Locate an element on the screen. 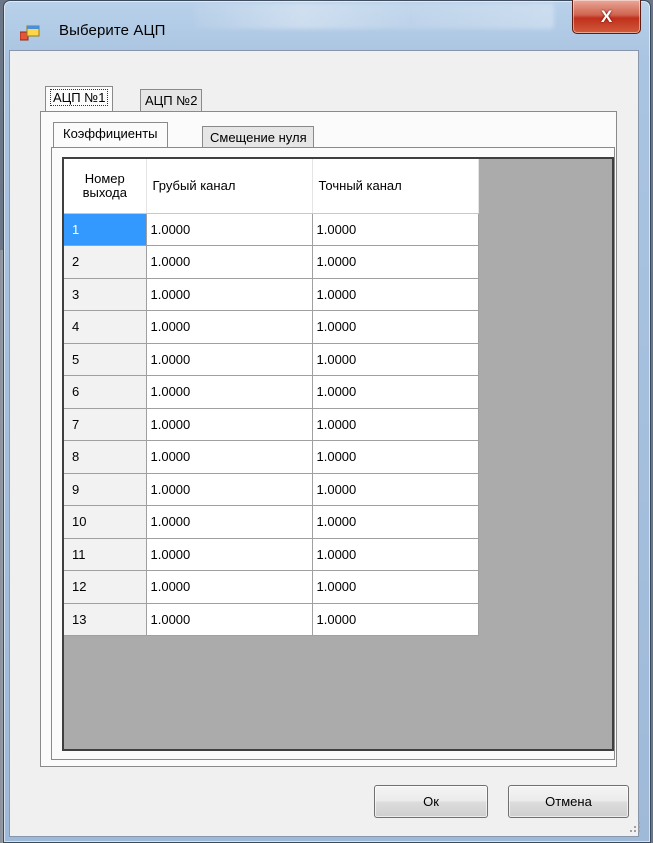 The height and width of the screenshot is (843, 653). column-header-output-number-line2: выхода is located at coordinates (104, 192).